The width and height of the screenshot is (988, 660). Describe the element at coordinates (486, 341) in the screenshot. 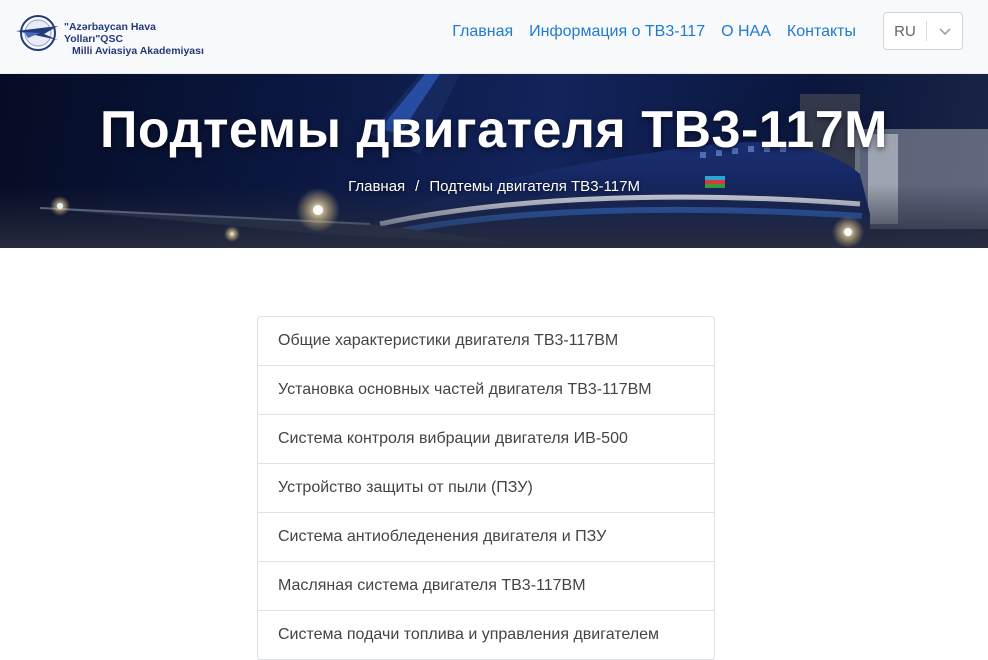

I see `list-item: Общие характеристики двигателя ТВ3-117ВМ` at that location.